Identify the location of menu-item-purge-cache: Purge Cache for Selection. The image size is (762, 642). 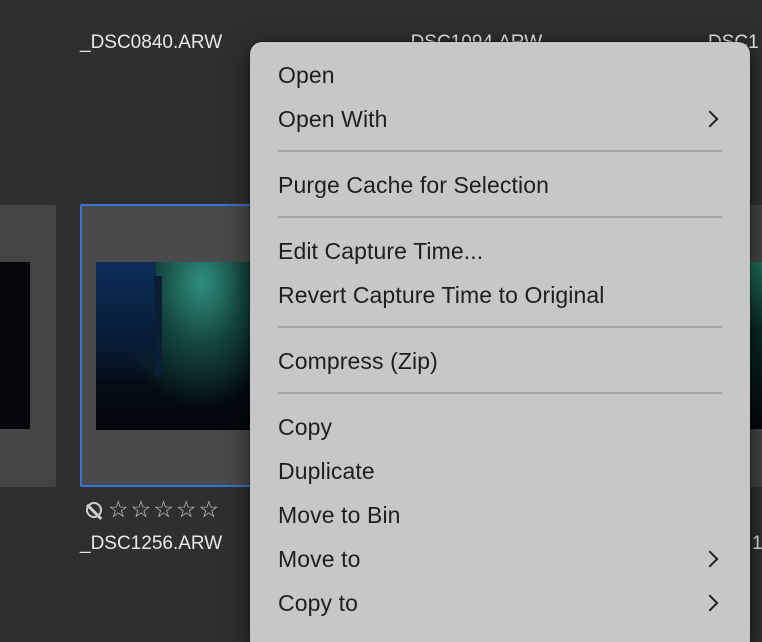
(500, 185).